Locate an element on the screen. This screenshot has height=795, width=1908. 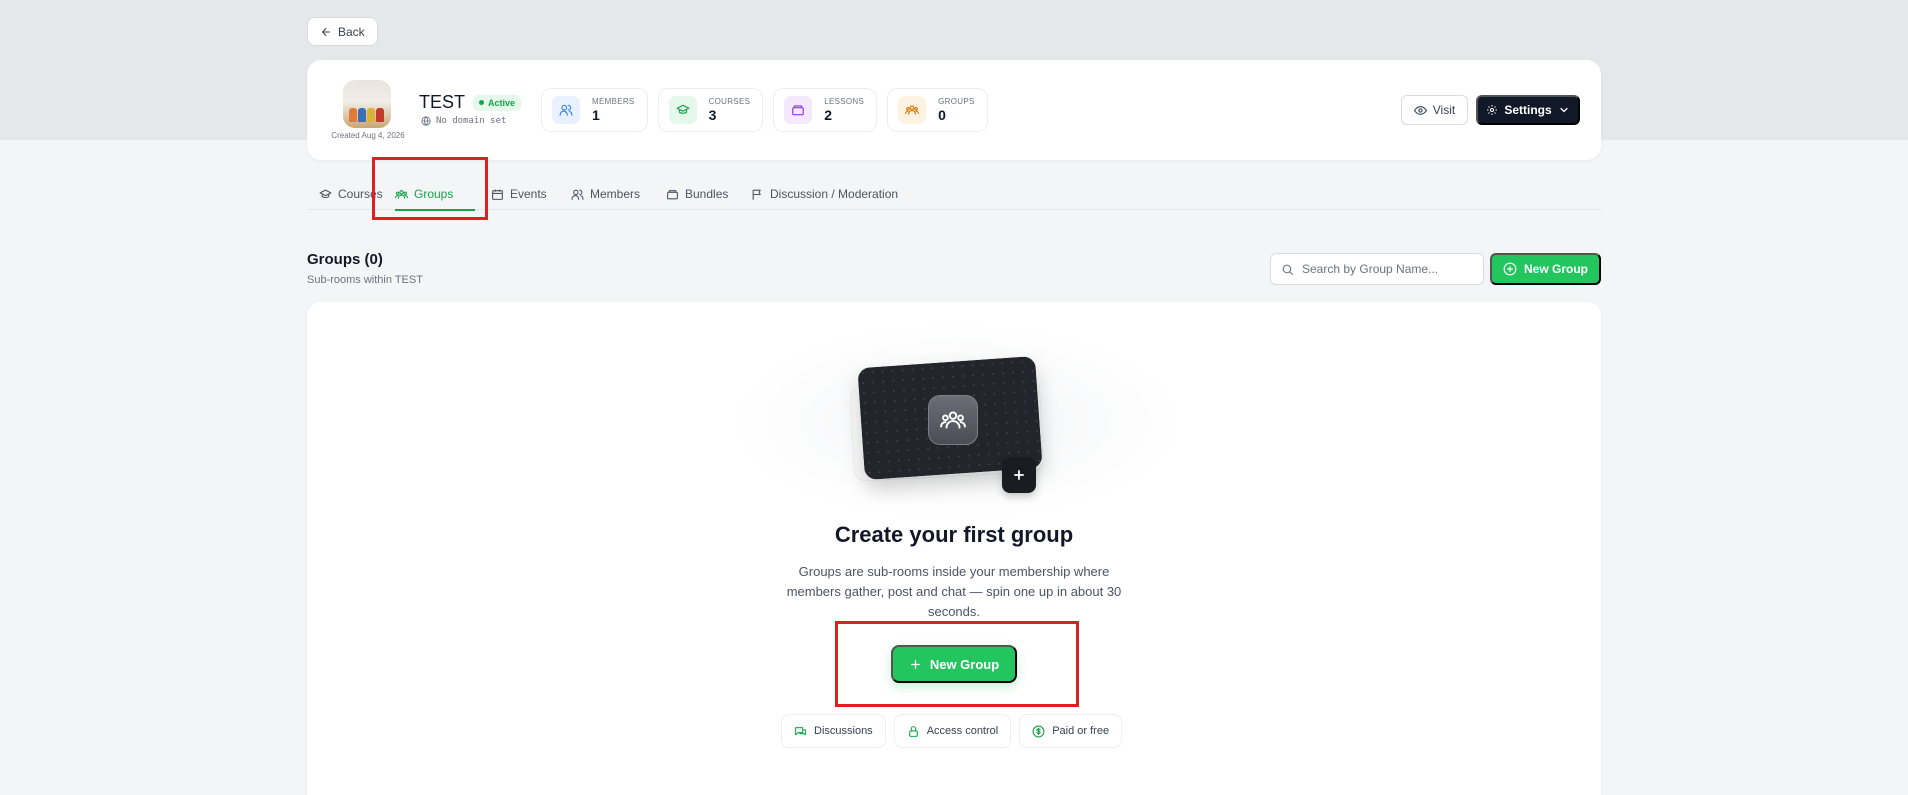
stat-courses-label: COURSES is located at coordinates (729, 101).